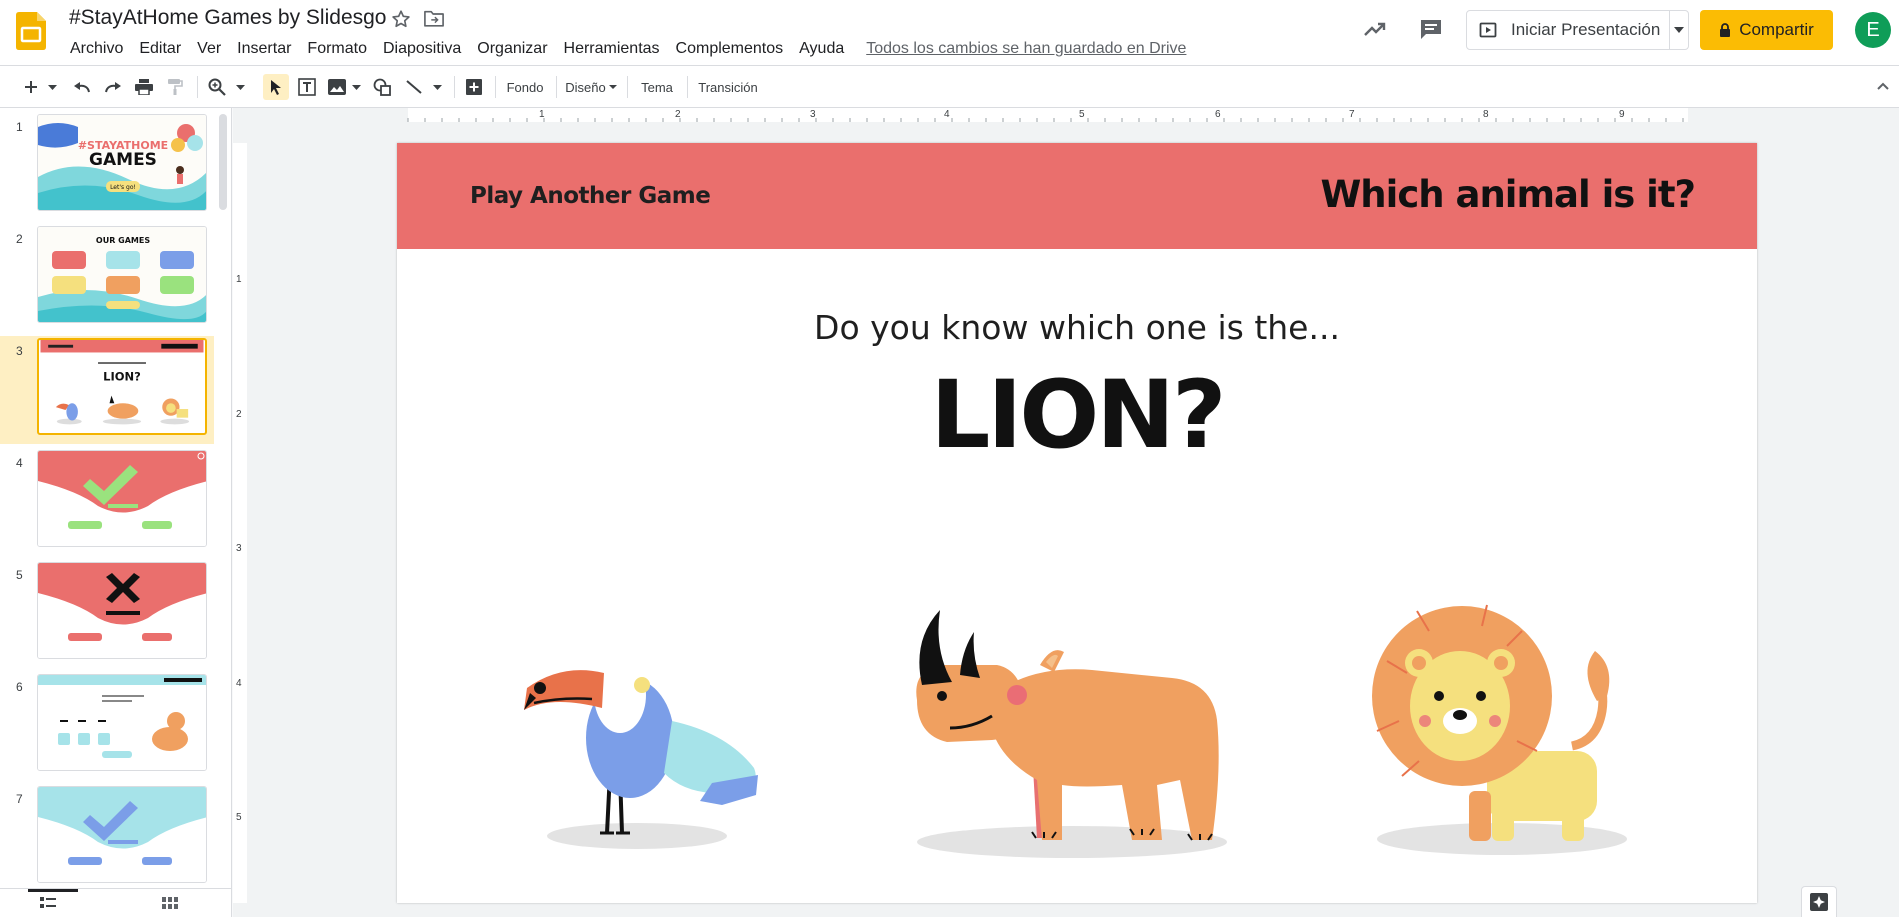 The width and height of the screenshot is (1899, 917). Describe the element at coordinates (276, 87) in the screenshot. I see `select-tool-button` at that location.